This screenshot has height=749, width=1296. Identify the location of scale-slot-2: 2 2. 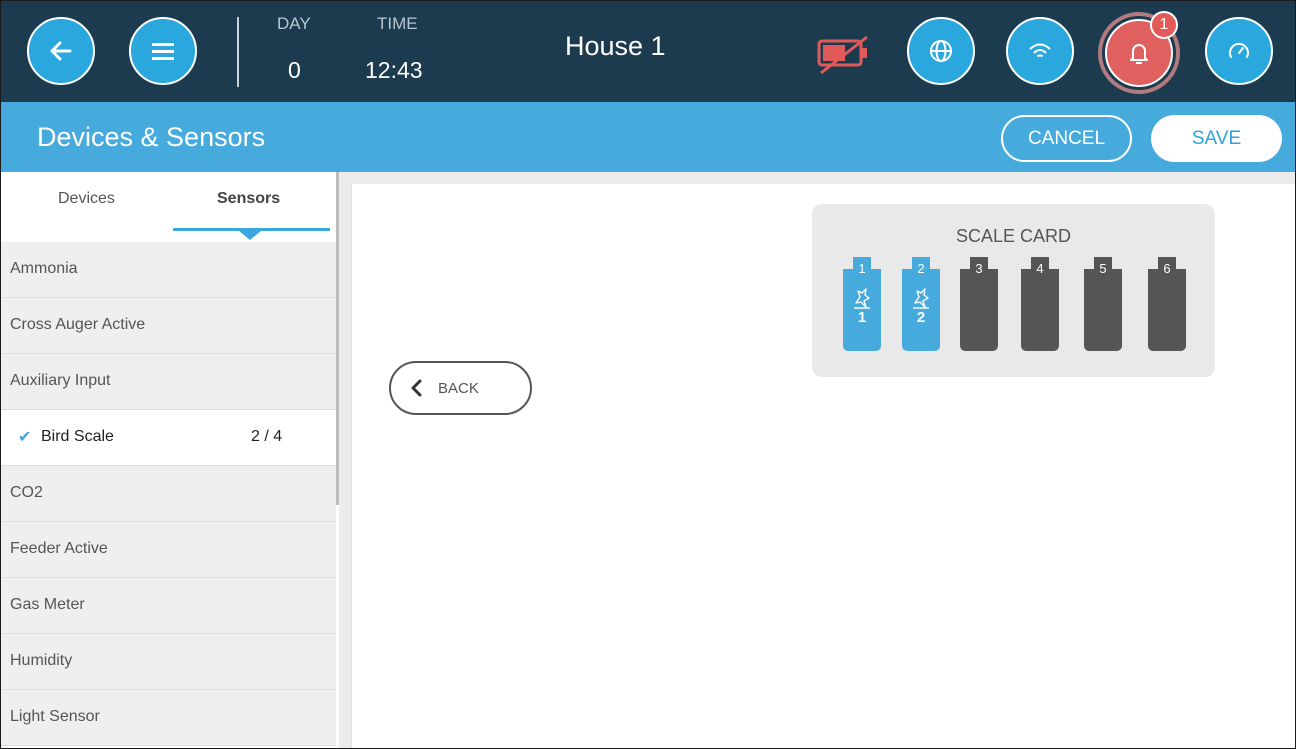
(921, 304).